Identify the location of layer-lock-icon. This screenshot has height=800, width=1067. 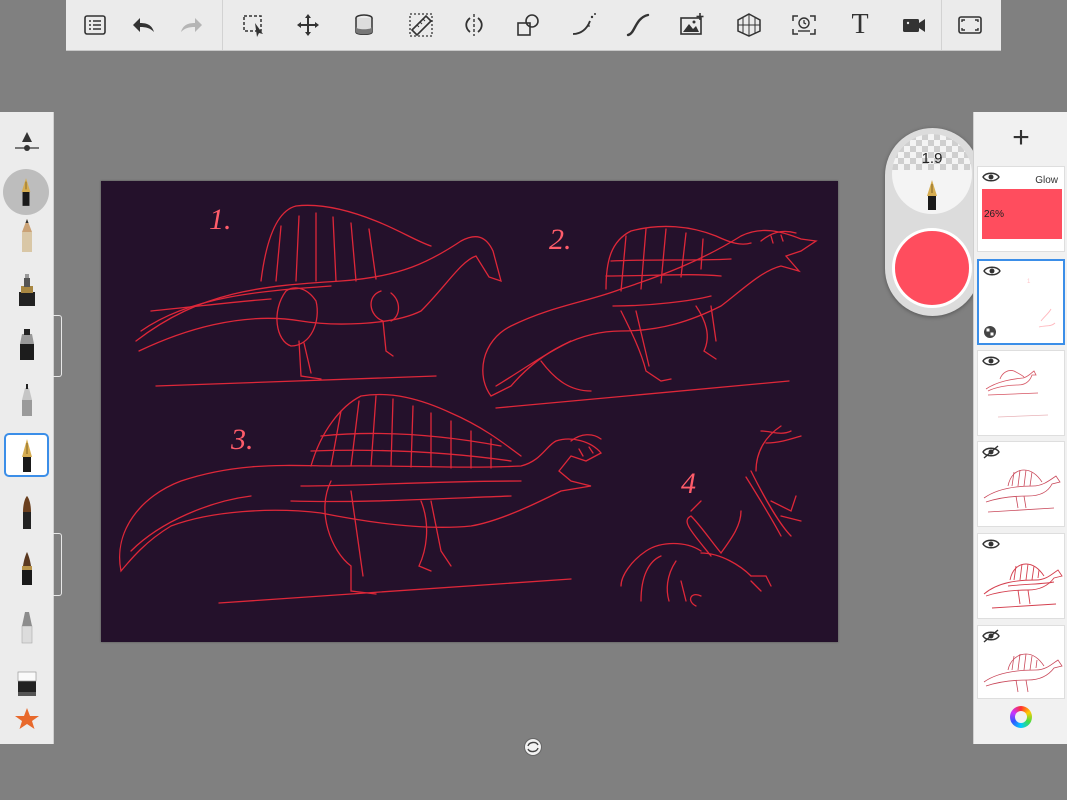
(990, 332).